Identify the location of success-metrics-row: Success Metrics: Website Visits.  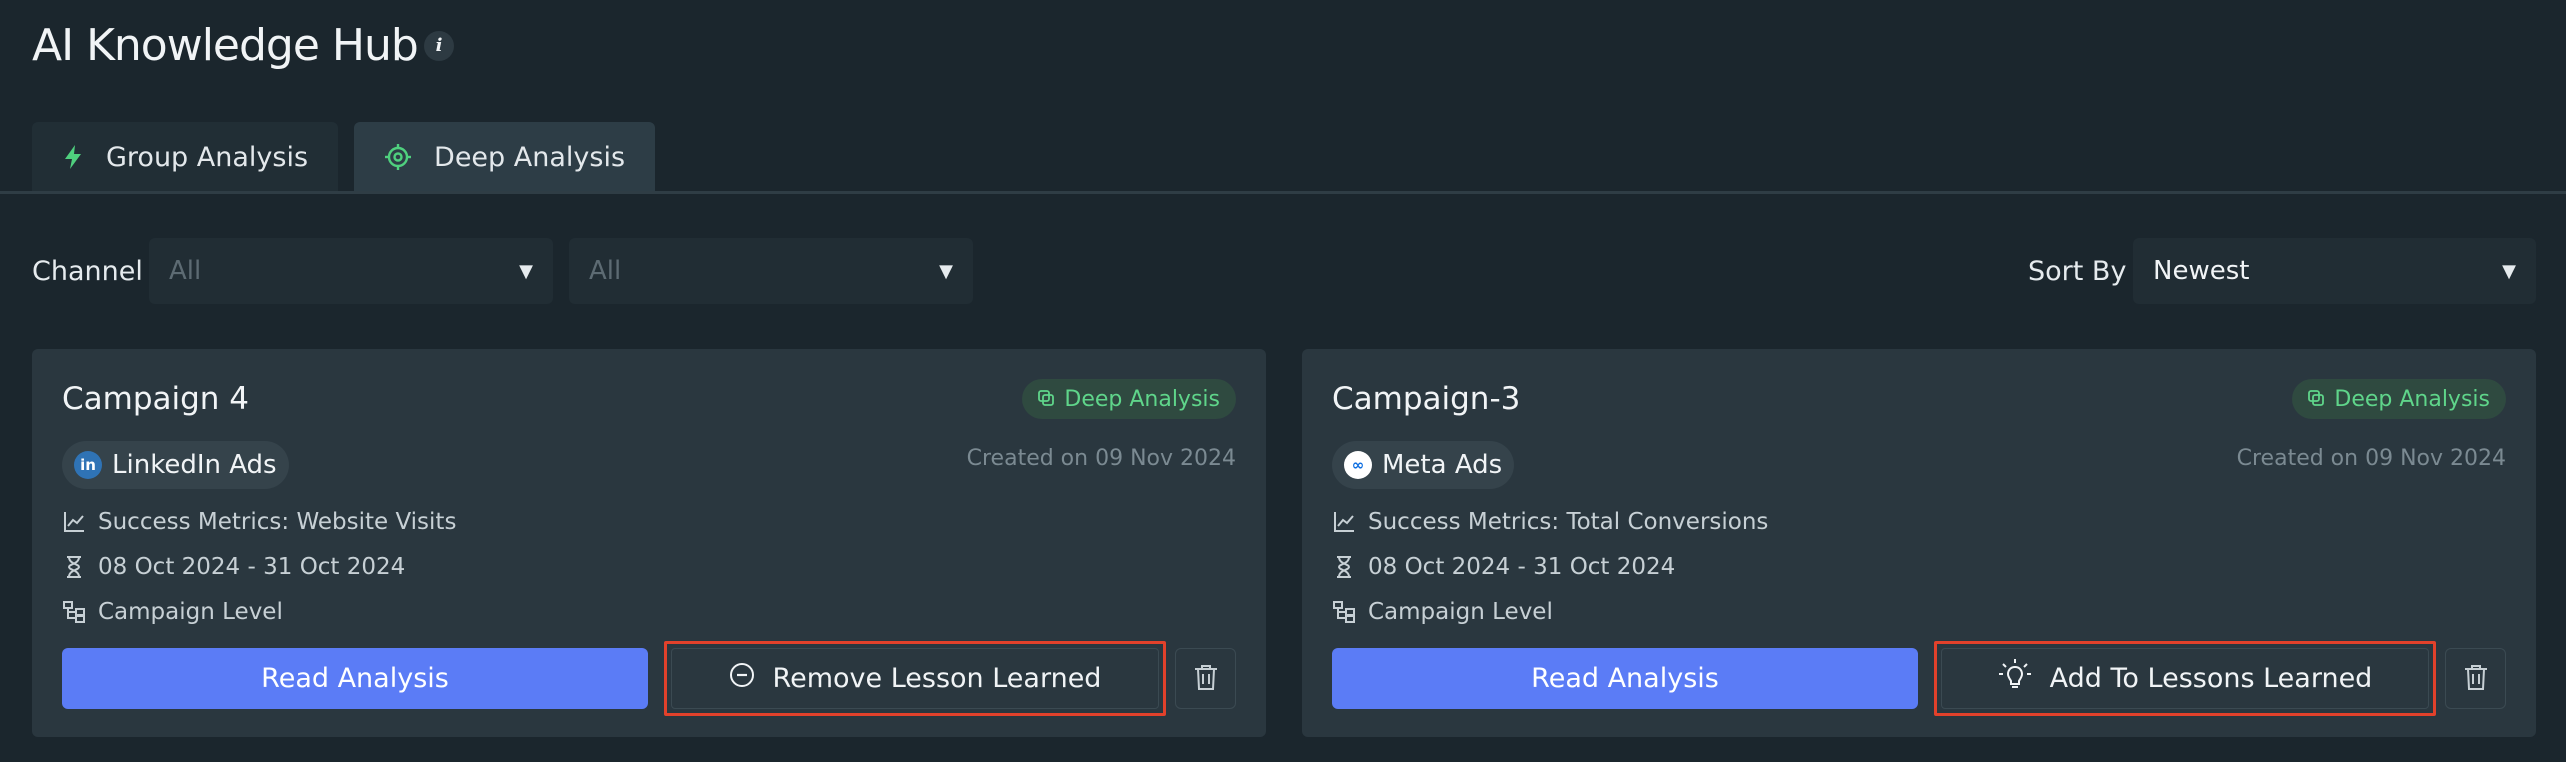
(259, 522).